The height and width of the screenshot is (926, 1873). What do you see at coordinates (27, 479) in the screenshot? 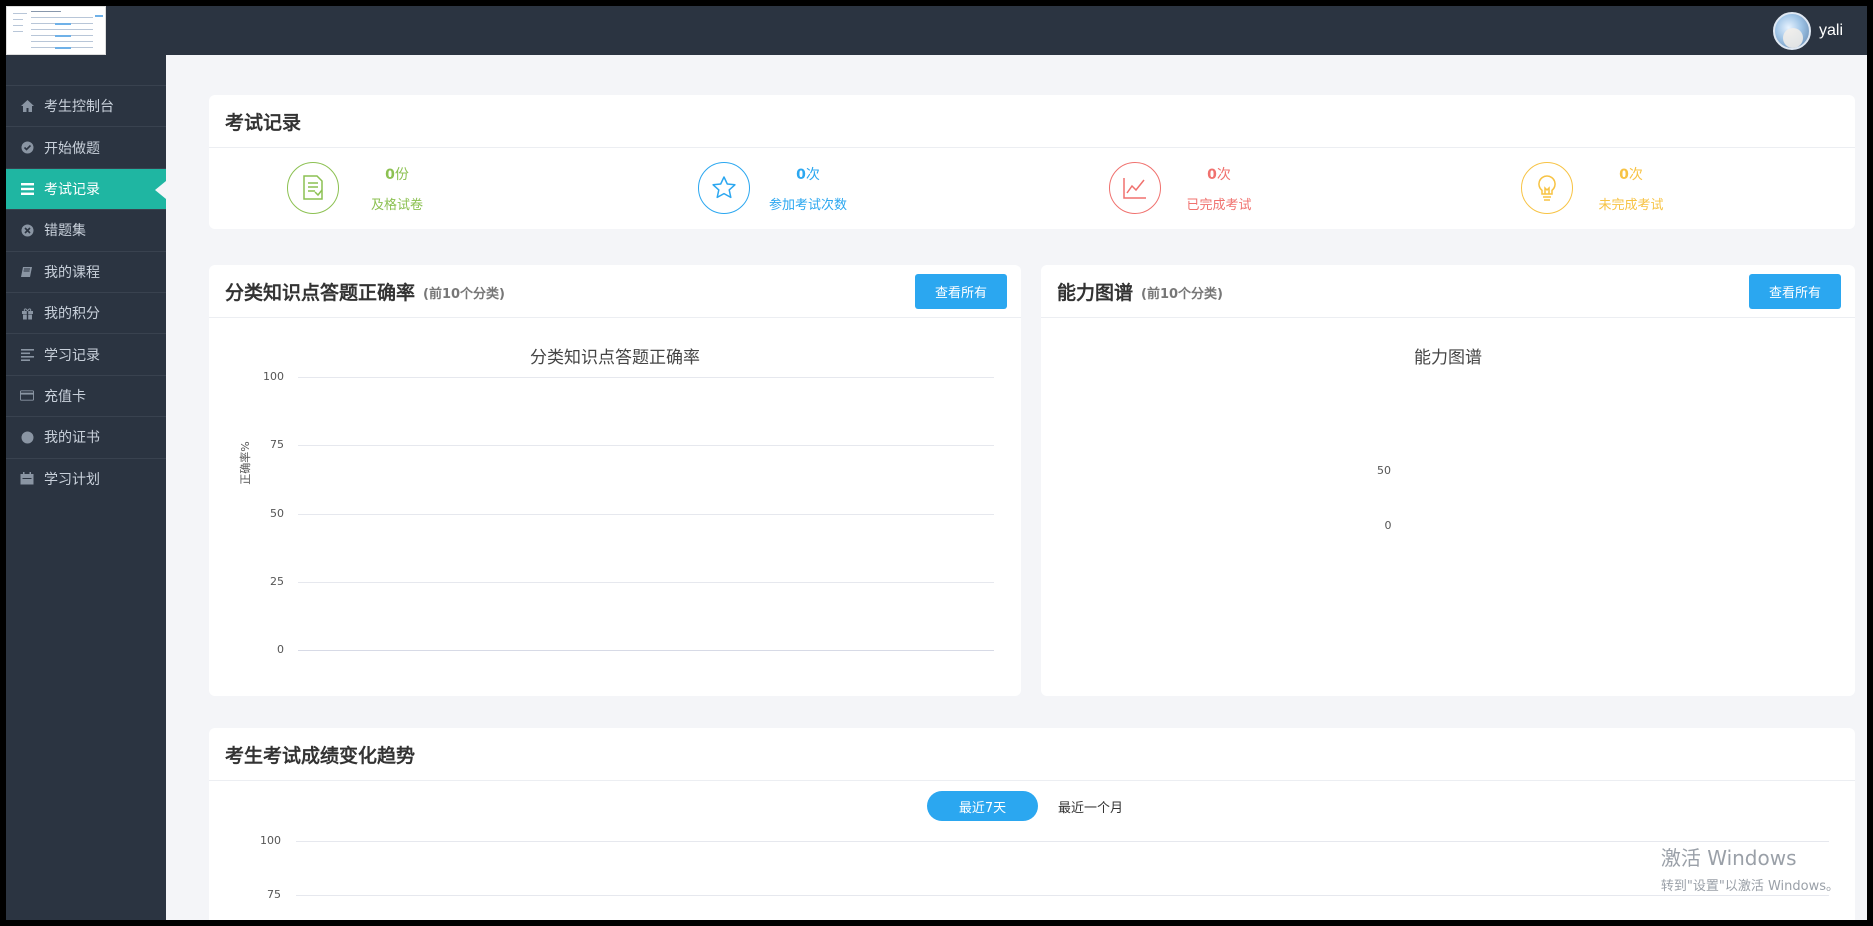
I see `calendar-icon` at bounding box center [27, 479].